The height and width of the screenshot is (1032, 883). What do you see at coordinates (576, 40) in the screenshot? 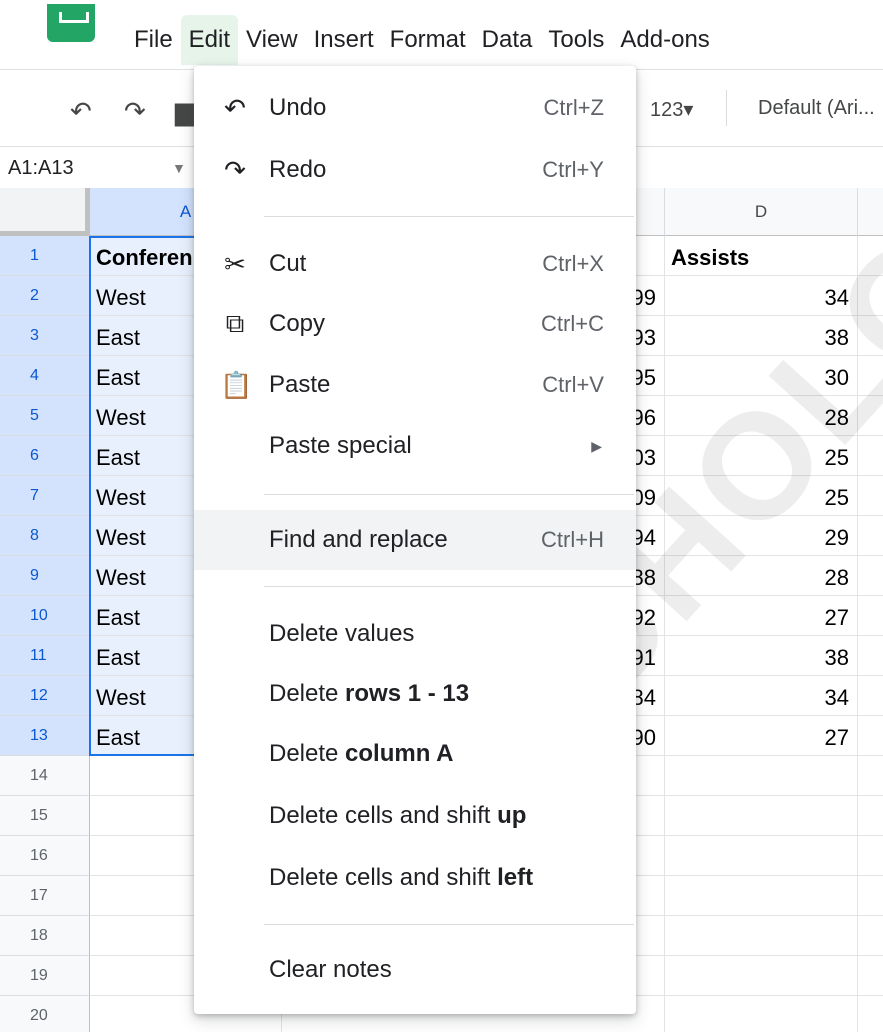
I see `menu-tools: Tools` at bounding box center [576, 40].